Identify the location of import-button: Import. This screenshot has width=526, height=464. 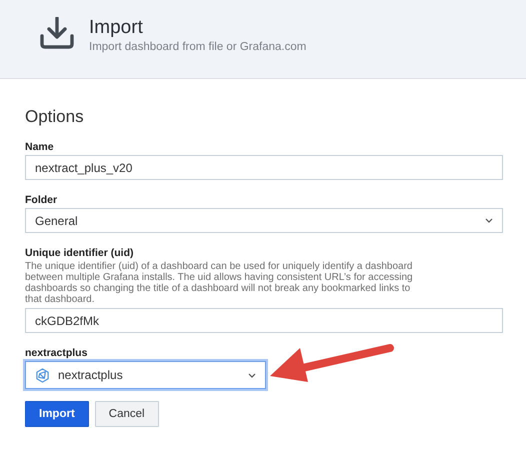
(57, 414).